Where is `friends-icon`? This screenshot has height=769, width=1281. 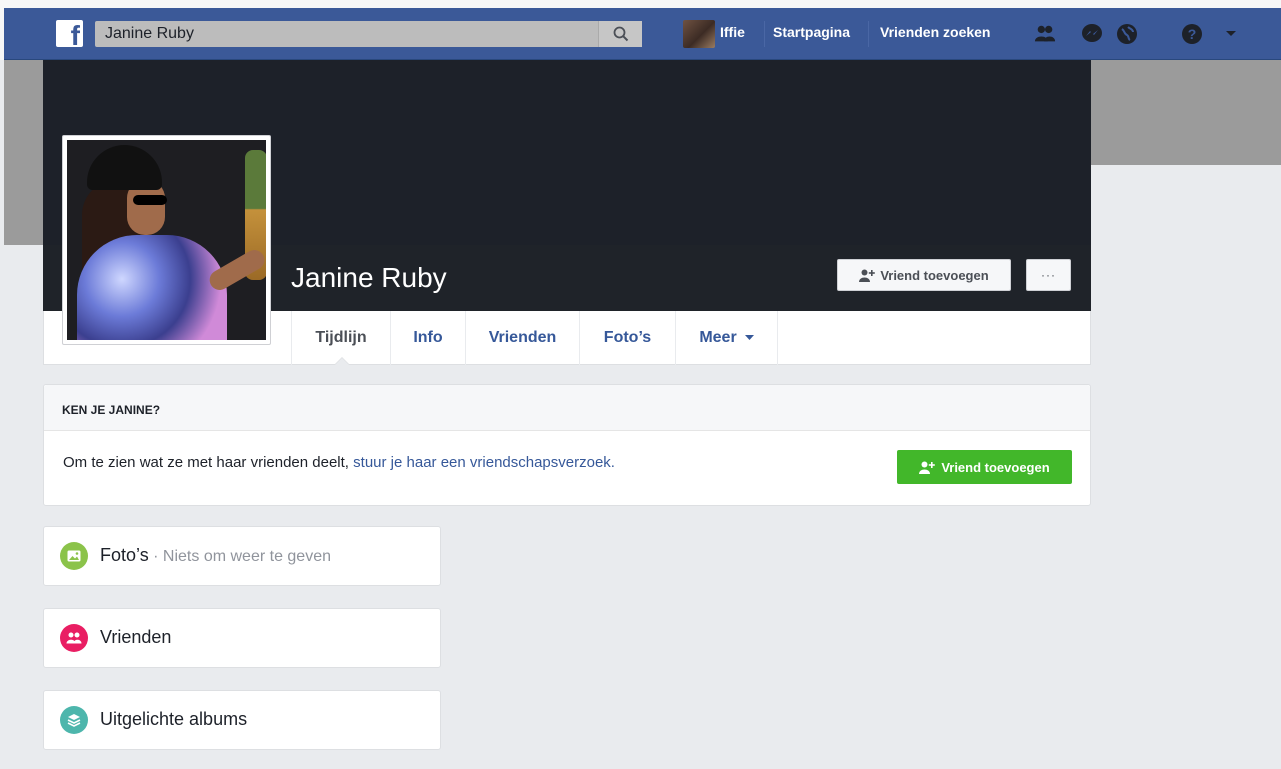 friends-icon is located at coordinates (74, 638).